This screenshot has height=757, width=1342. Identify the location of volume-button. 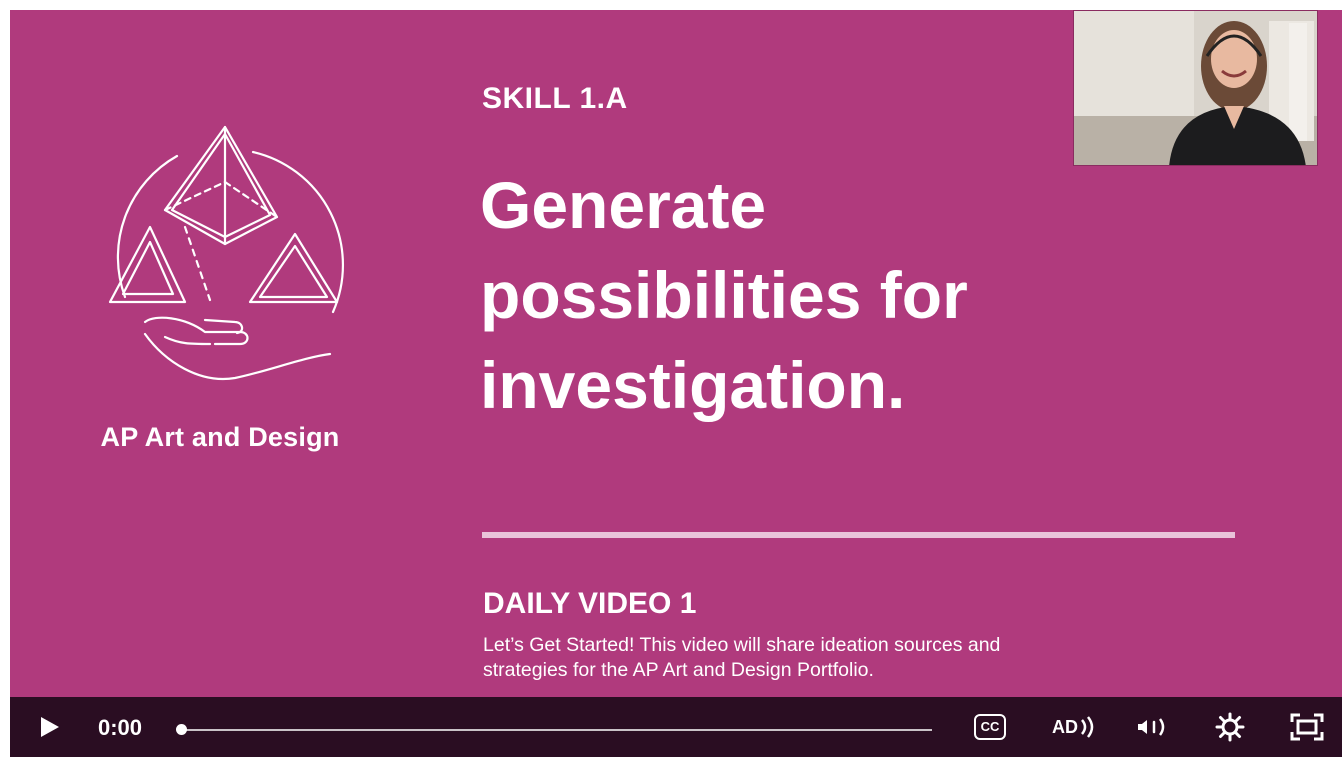
(1153, 727).